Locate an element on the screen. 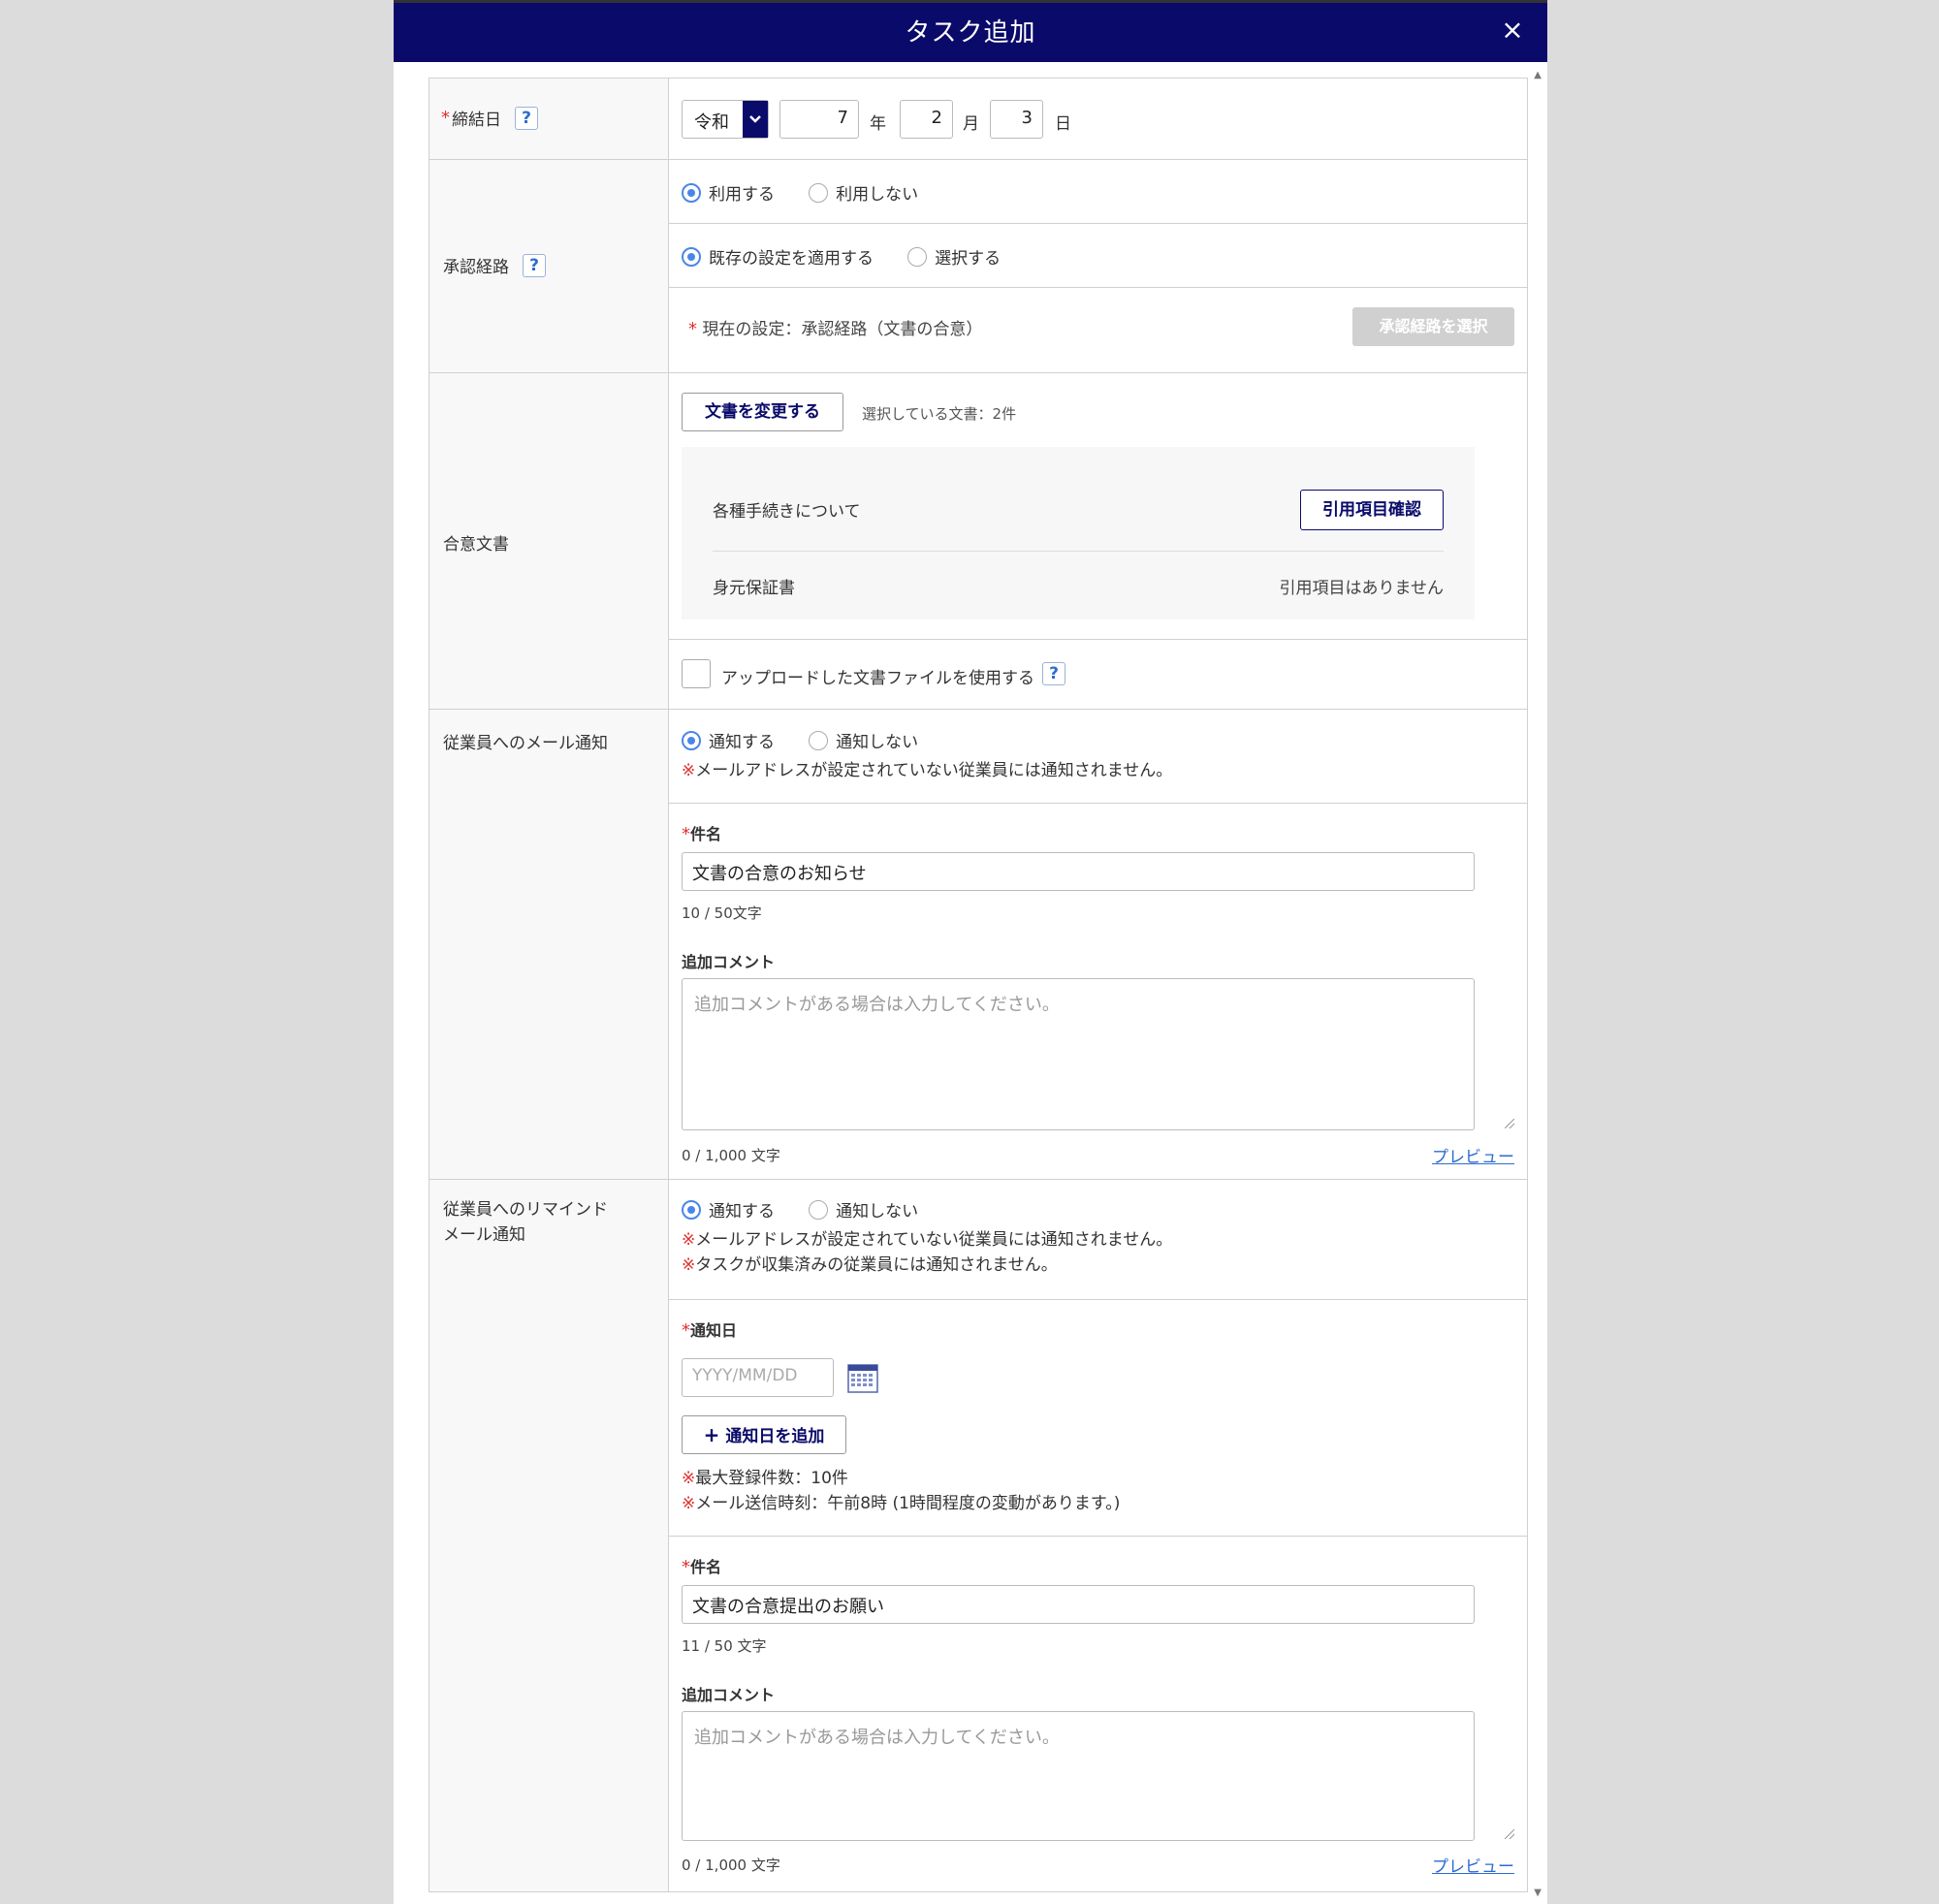 The width and height of the screenshot is (1939, 1904). mail-no-notify-radio: 通知しない is located at coordinates (863, 740).